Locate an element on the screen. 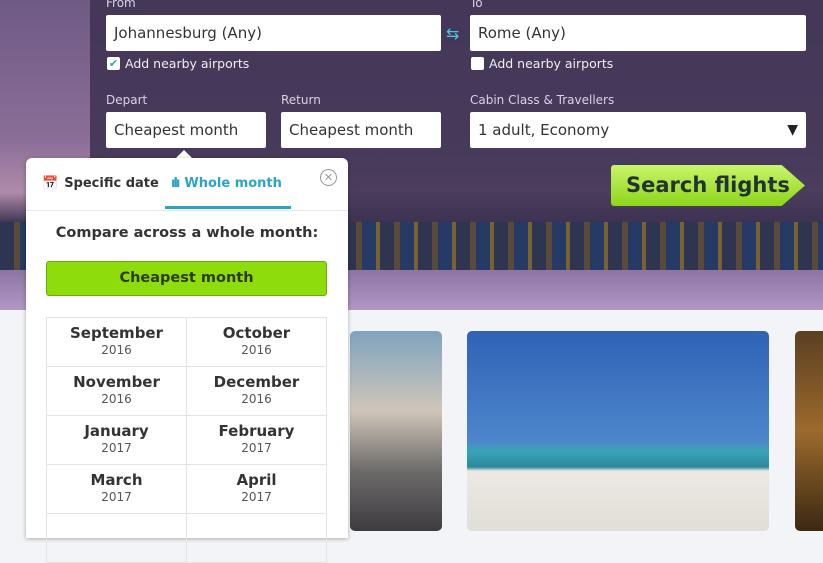 Image resolution: width=823 pixels, height=563 pixels. to-label: To is located at coordinates (476, 5).